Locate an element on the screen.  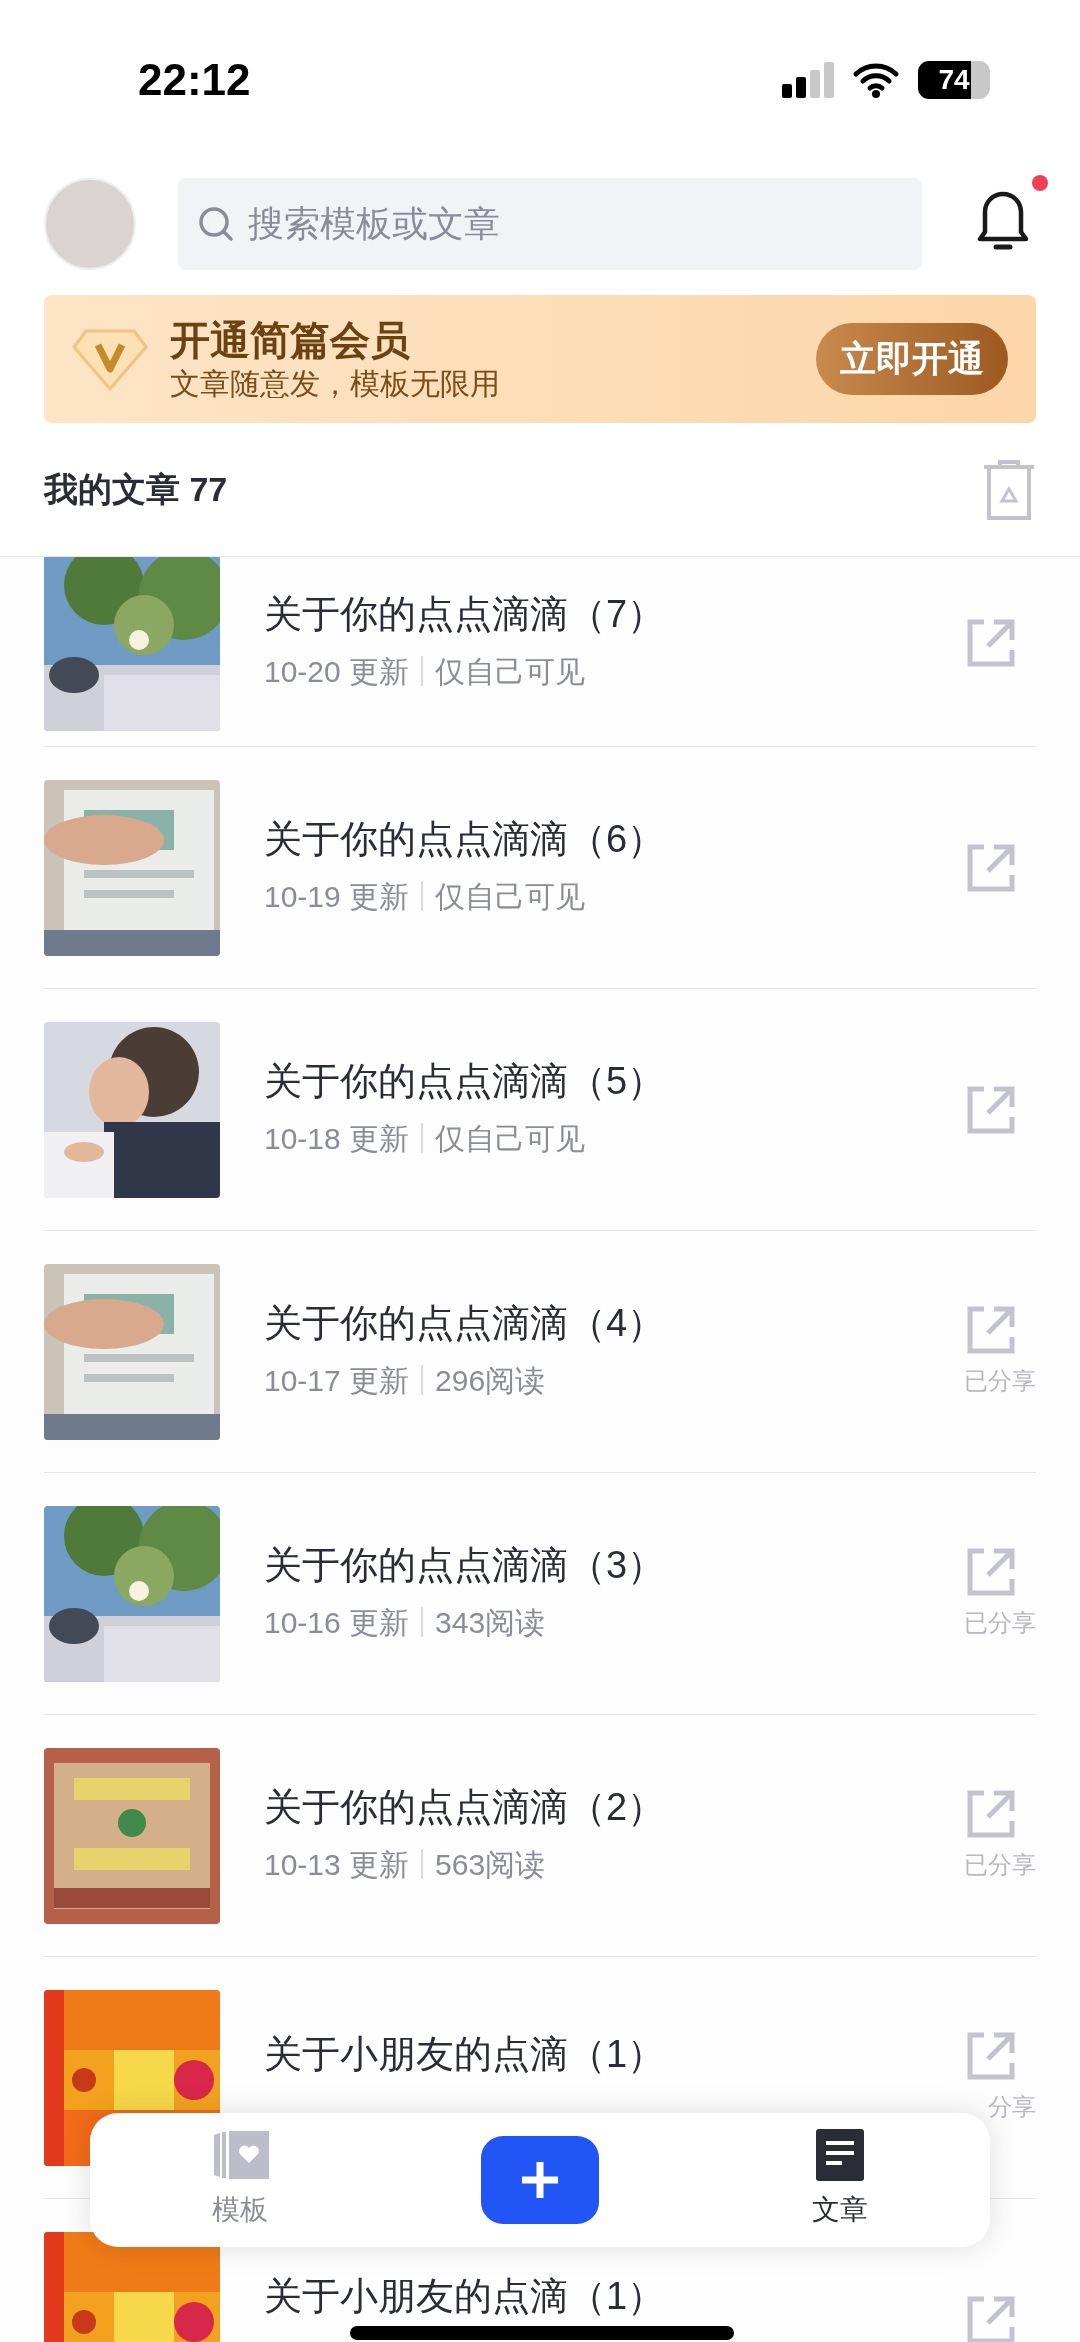
search-icon is located at coordinates (216, 224).